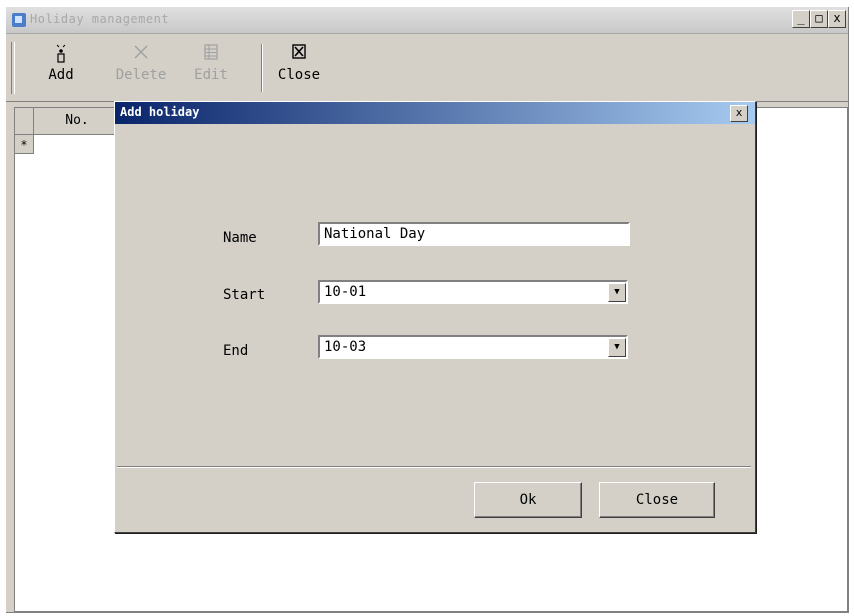 This screenshot has width=854, height=616. What do you see at coordinates (160, 112) in the screenshot?
I see `dialog-title: Add holiday` at bounding box center [160, 112].